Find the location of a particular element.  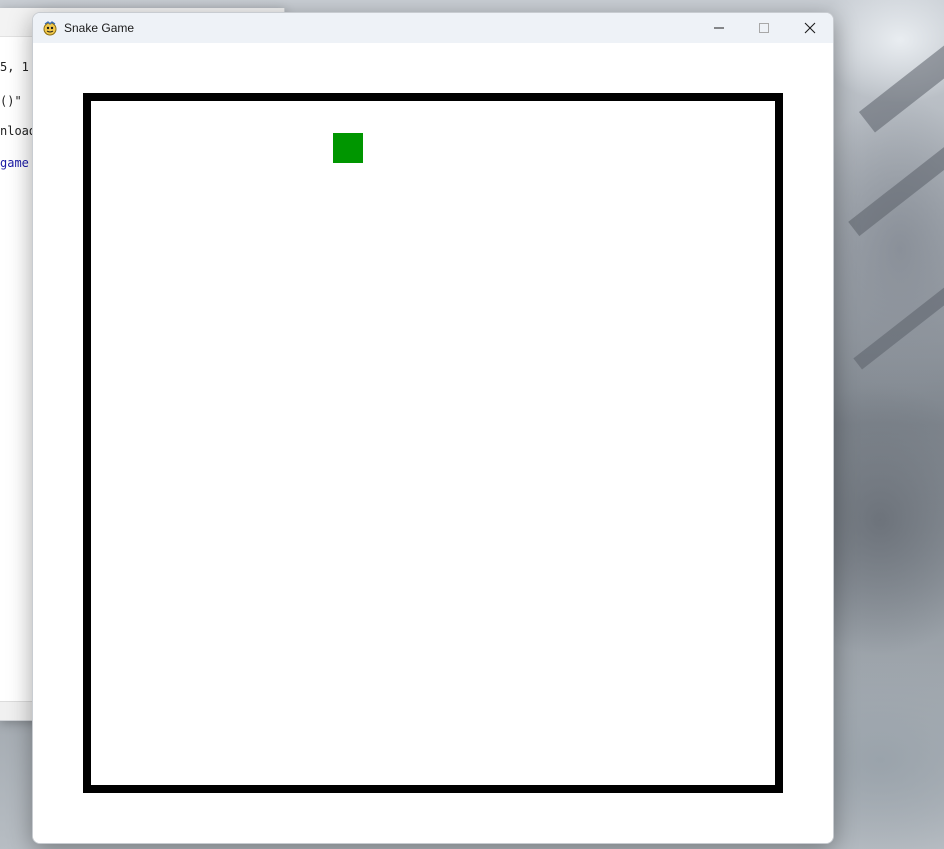

title-bar: Snake Game is located at coordinates (433, 28).